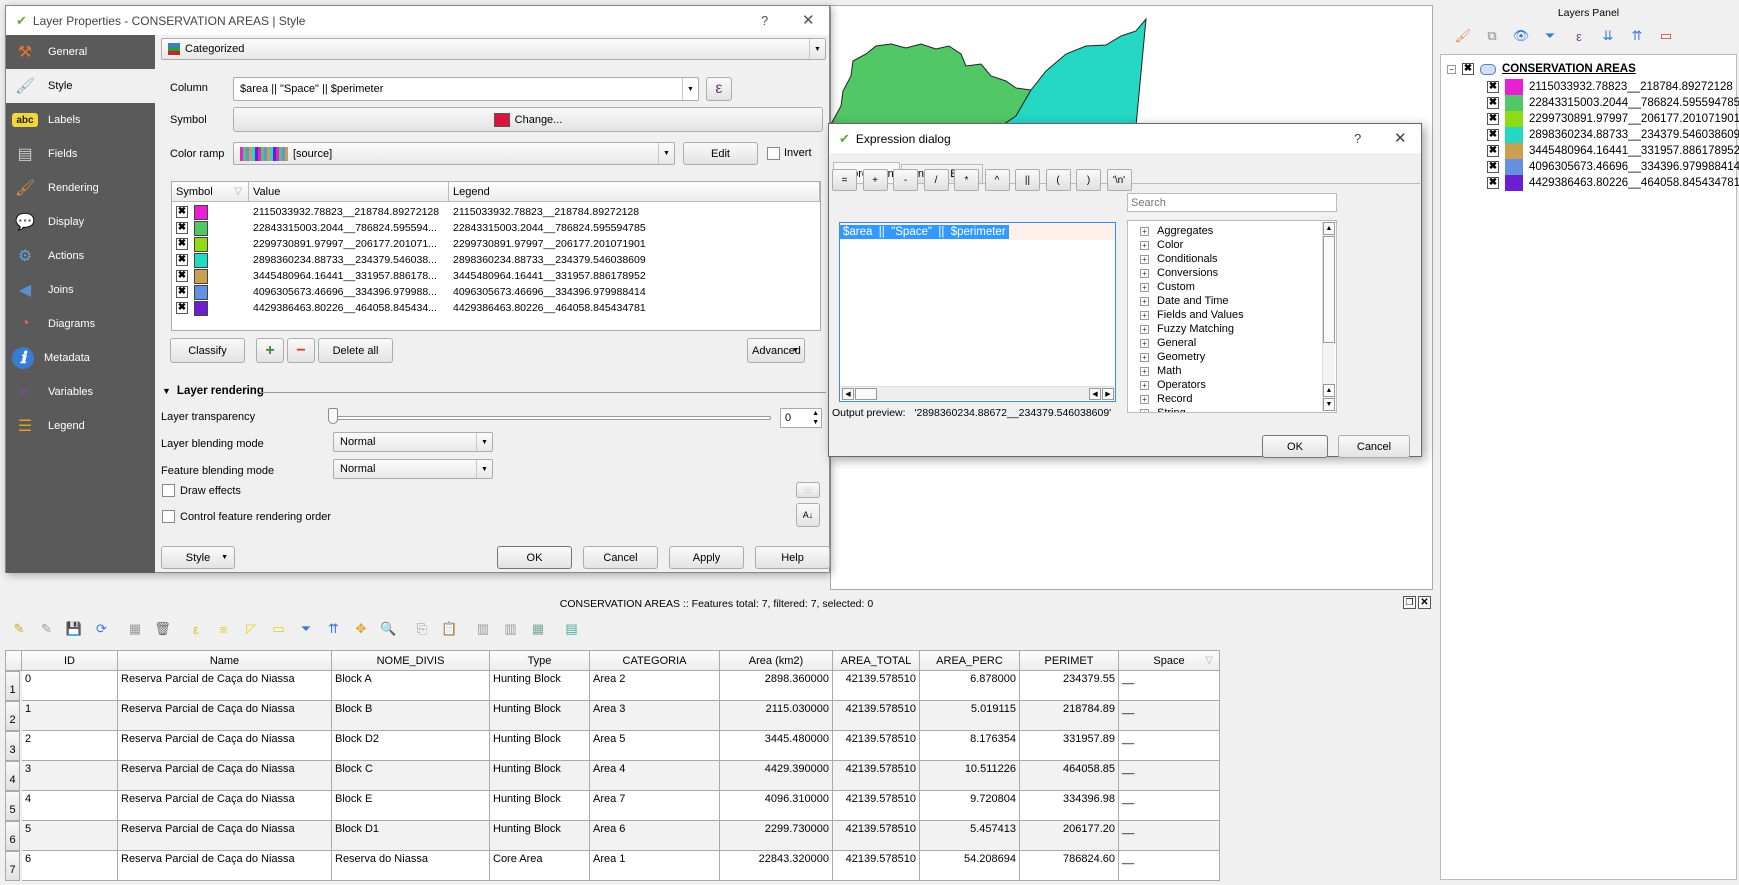 The height and width of the screenshot is (885, 1739). What do you see at coordinates (411, 660) in the screenshot?
I see `column-header-nome-divis: NOME_DIVIS` at bounding box center [411, 660].